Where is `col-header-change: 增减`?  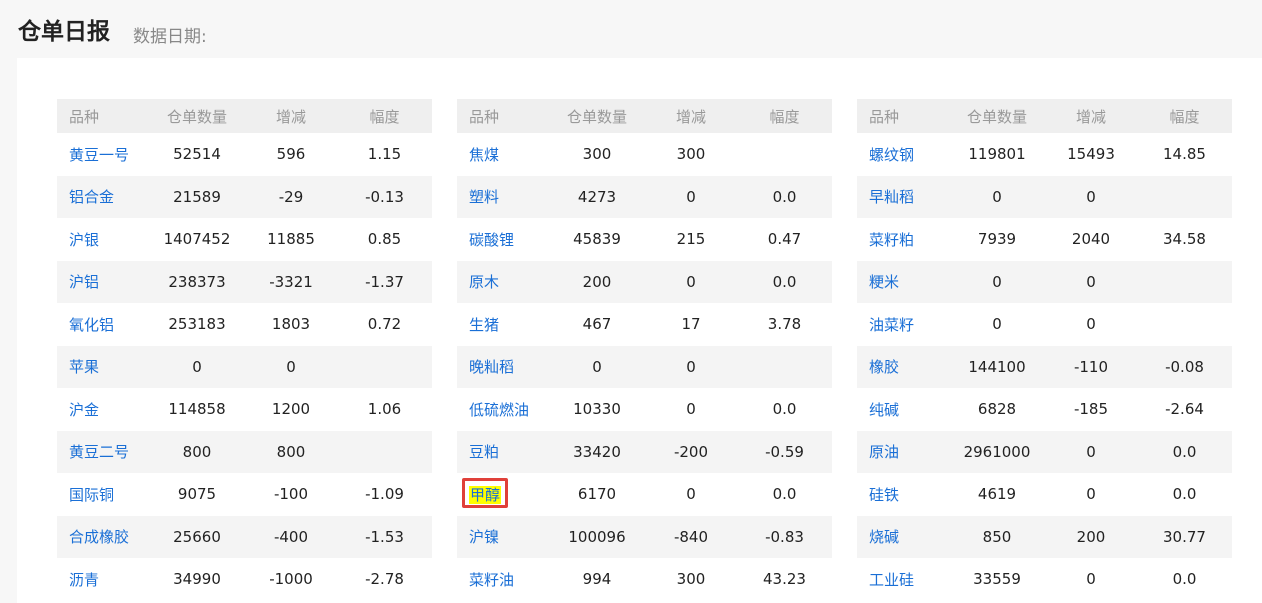 col-header-change: 增减 is located at coordinates (291, 116).